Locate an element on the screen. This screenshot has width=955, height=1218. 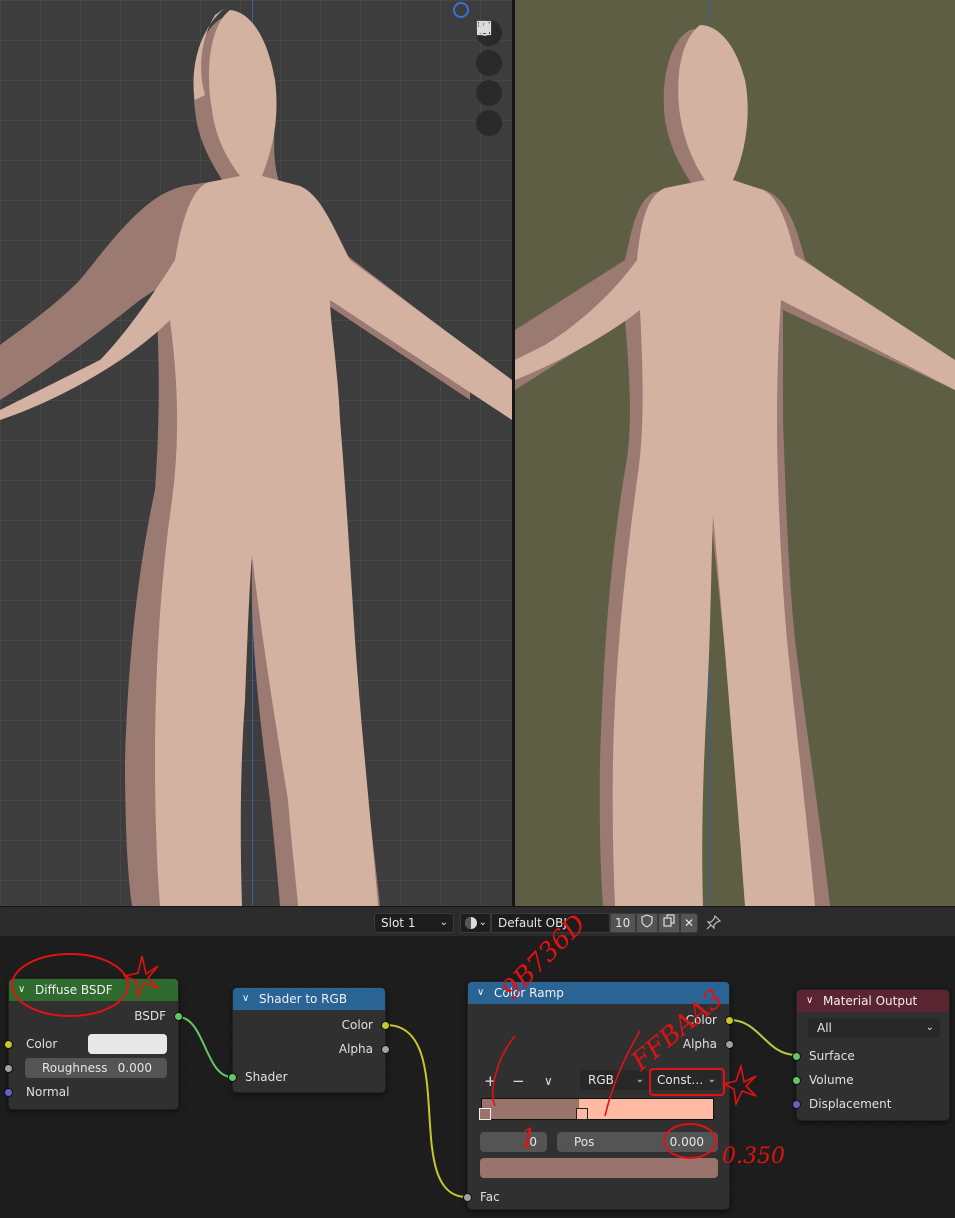
annotation-star-diffuse is located at coordinates (140, 977).